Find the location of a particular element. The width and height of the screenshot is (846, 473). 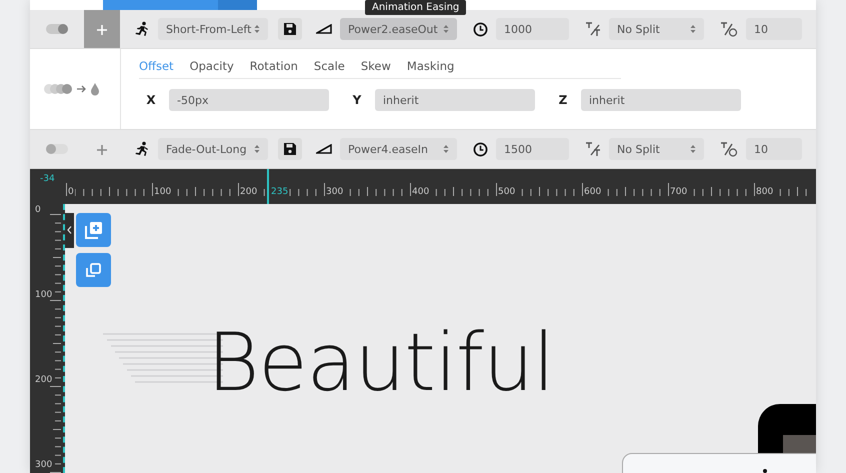

ruler-label: -34 is located at coordinates (47, 179).